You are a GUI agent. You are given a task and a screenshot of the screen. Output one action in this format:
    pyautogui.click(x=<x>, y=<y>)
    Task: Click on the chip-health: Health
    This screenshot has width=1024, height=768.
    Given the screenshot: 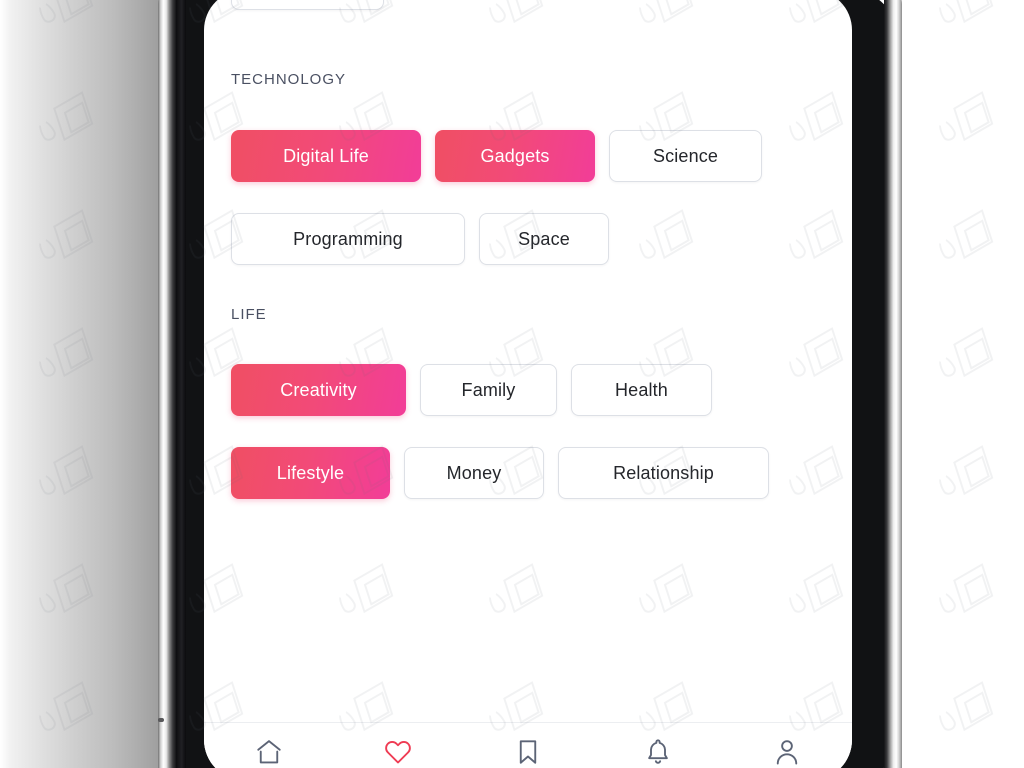 What is the action you would take?
    pyautogui.click(x=641, y=390)
    